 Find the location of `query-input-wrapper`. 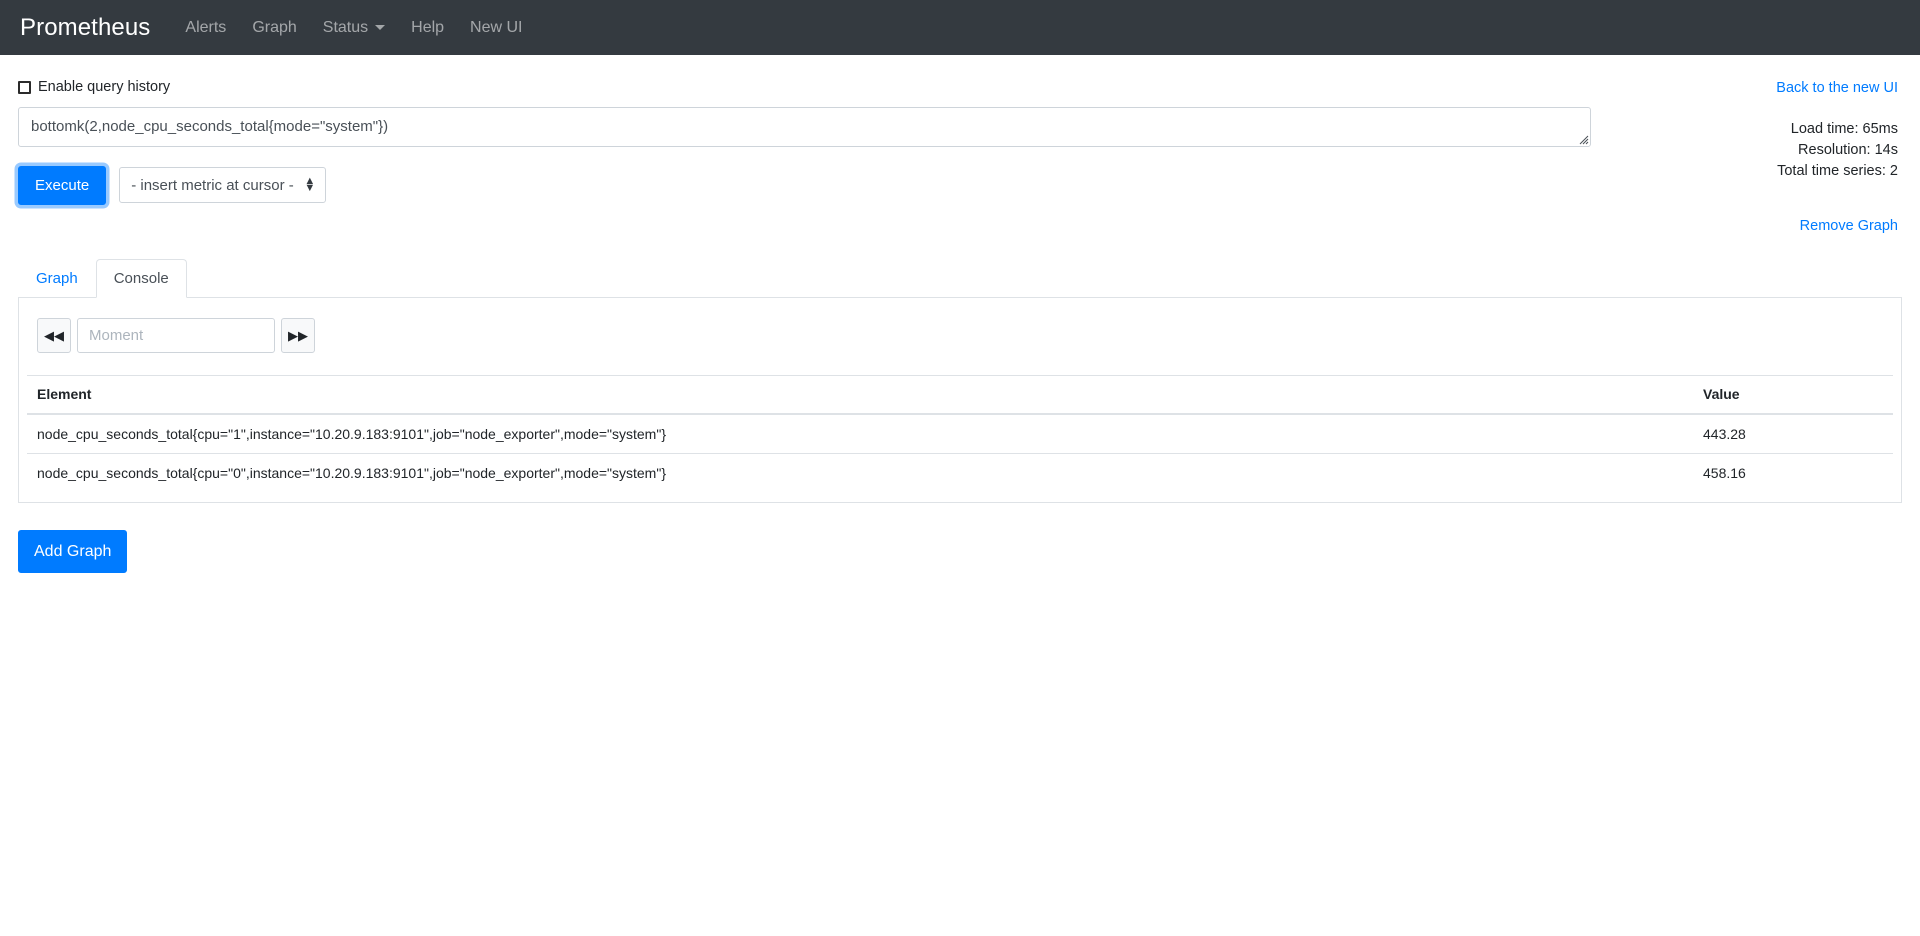

query-input-wrapper is located at coordinates (804, 126).